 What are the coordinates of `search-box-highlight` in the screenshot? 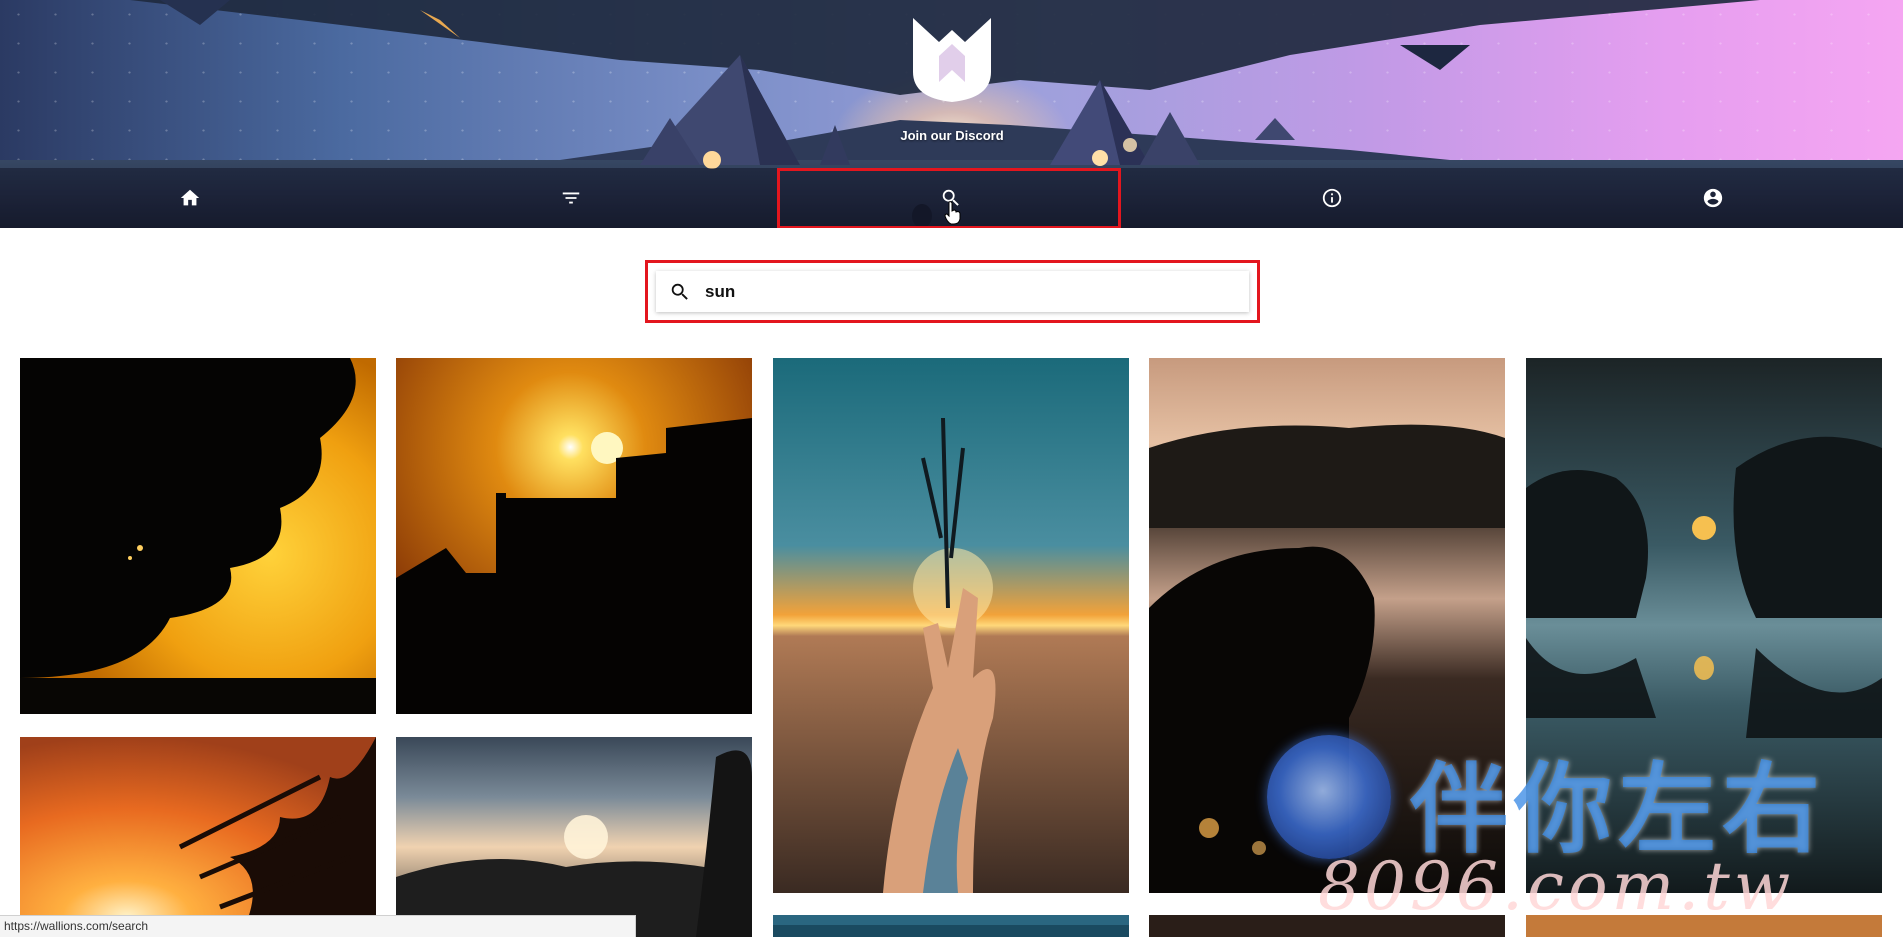 It's located at (952, 291).